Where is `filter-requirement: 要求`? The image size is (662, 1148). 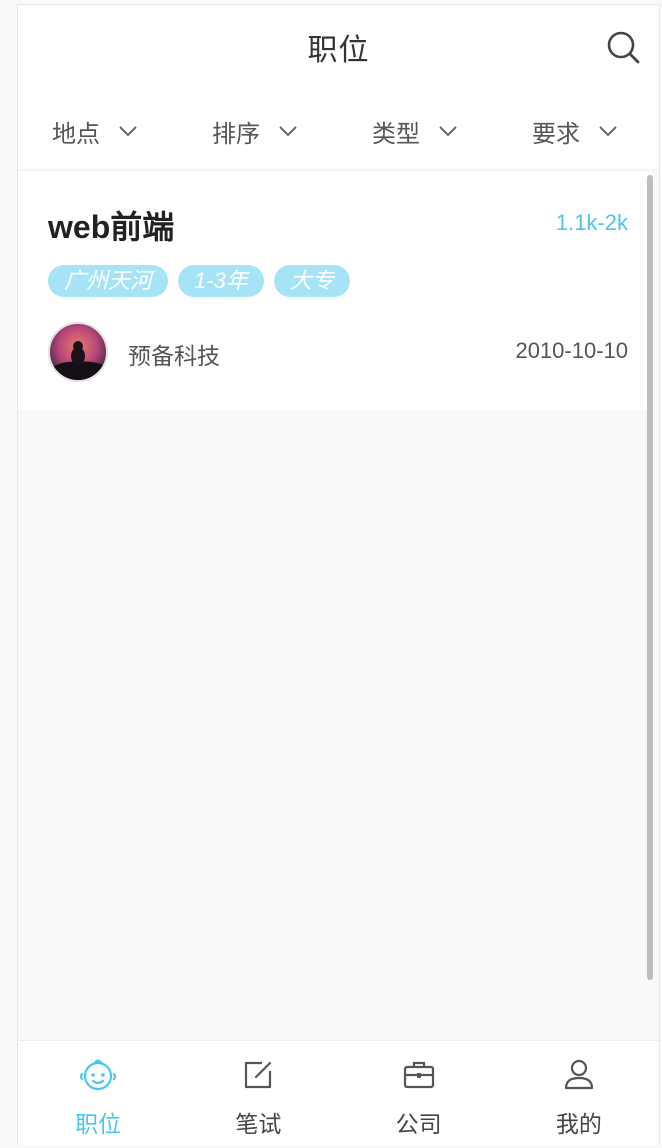 filter-requirement: 要求 is located at coordinates (575, 131).